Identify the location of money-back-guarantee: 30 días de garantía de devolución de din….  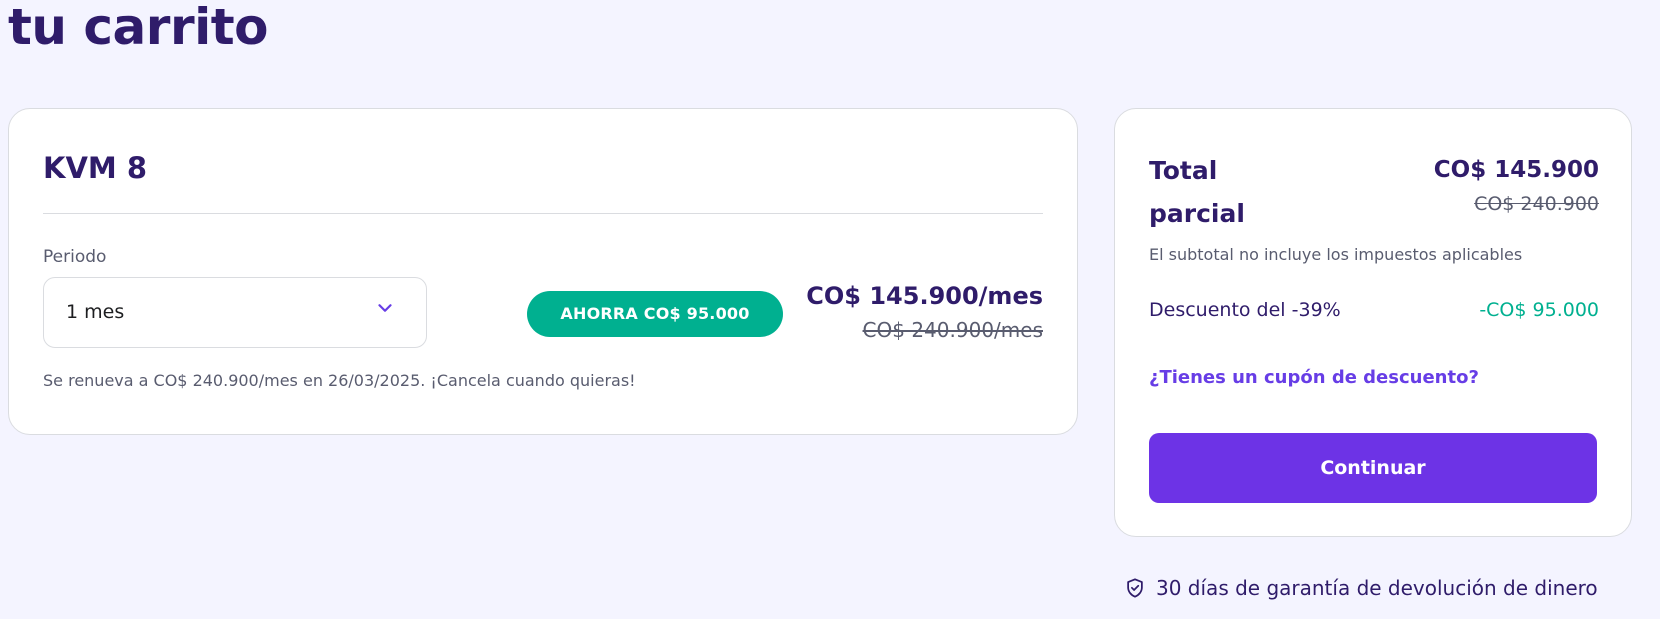
(1361, 588).